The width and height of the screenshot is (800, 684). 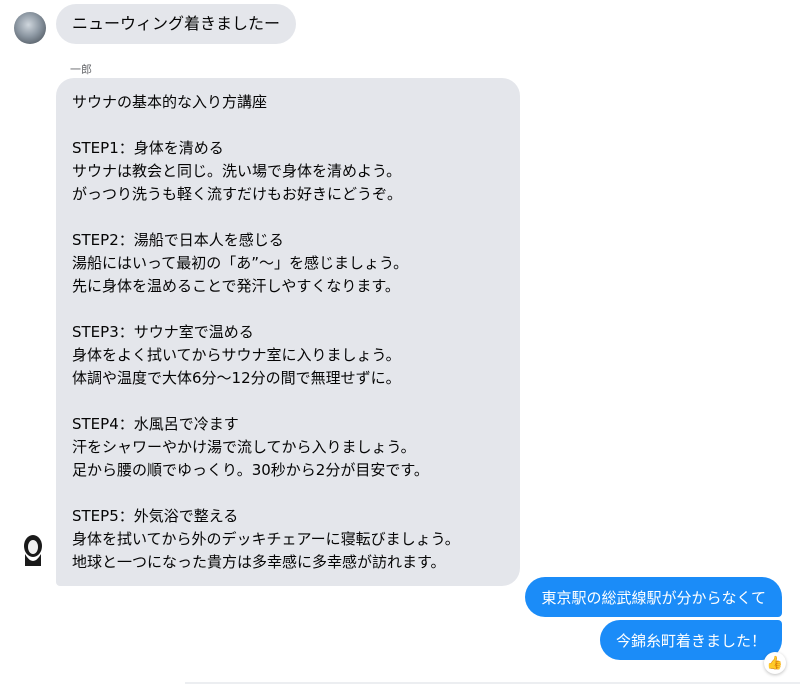 I want to click on message-line: 足から腰の順でゆっくり。30秒から2分が目安です。, so click(x=250, y=470).